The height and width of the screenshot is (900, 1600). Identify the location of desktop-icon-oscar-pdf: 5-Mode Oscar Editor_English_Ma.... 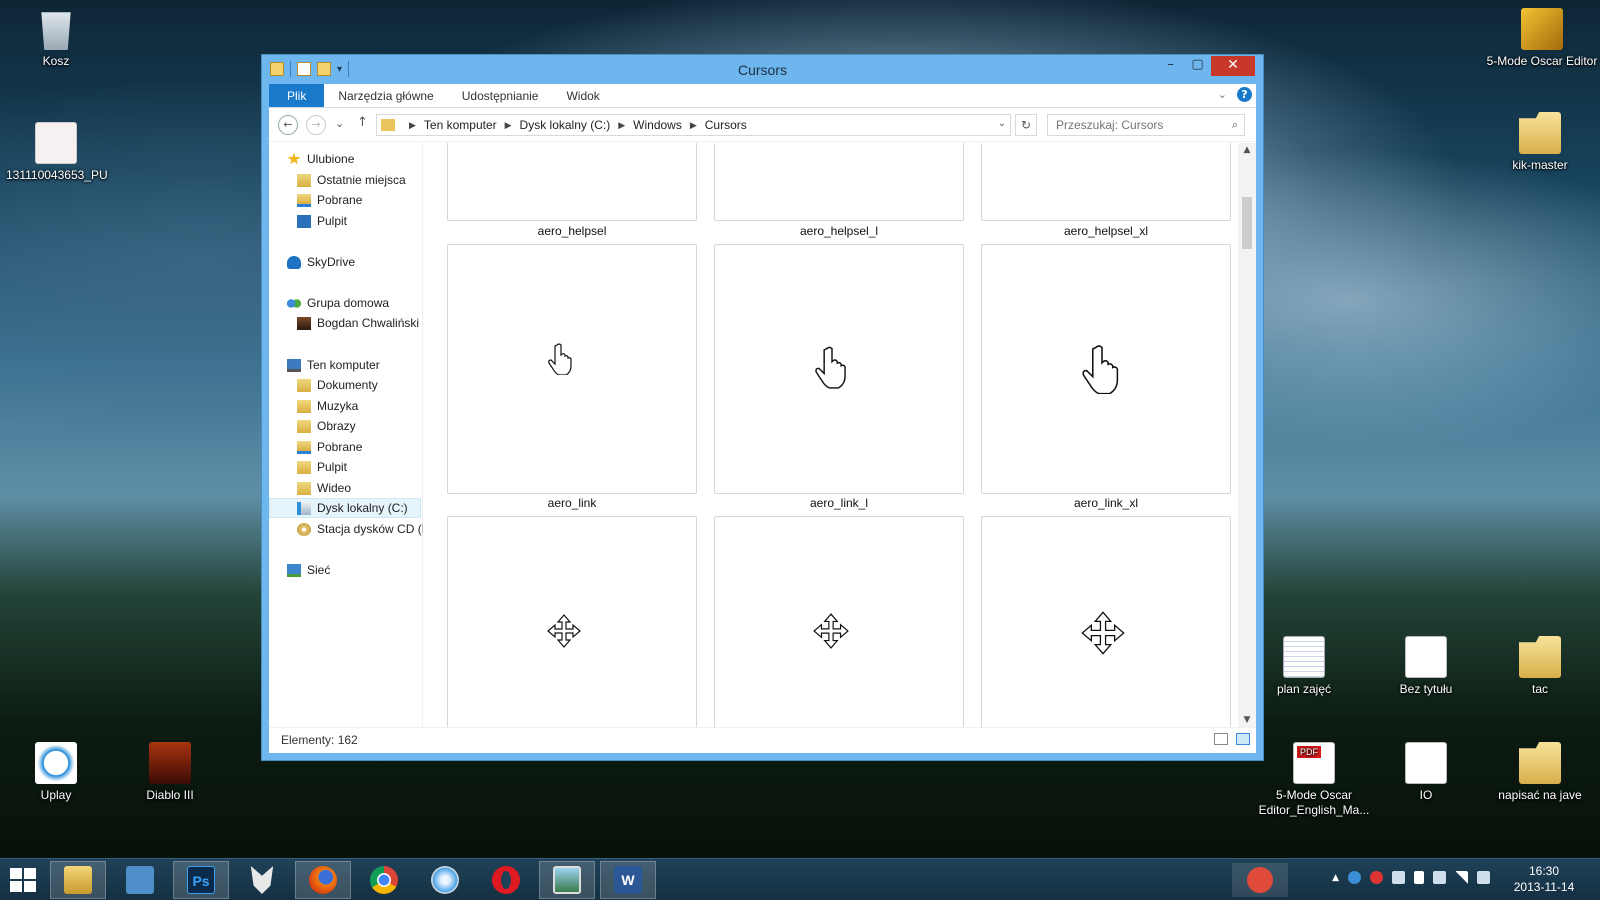
(1314, 780).